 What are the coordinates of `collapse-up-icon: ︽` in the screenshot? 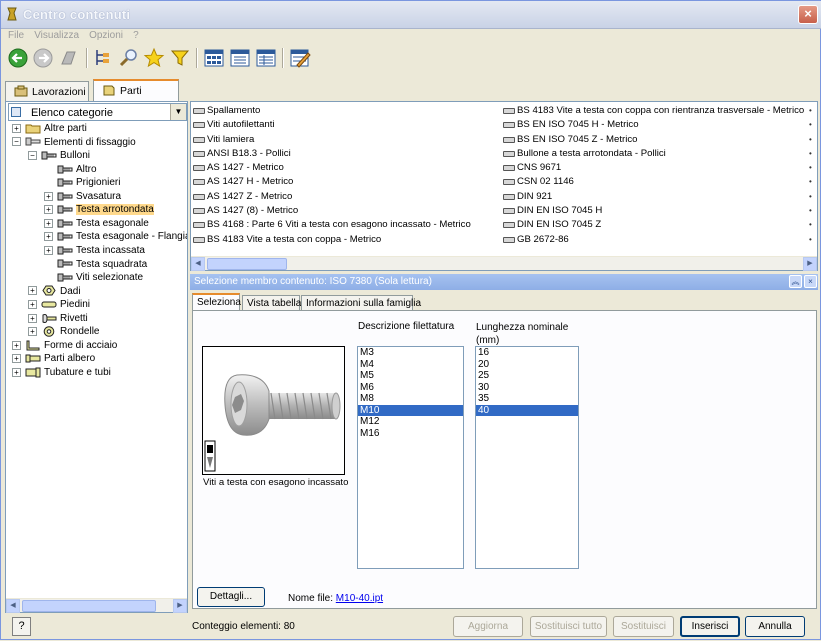 It's located at (795, 281).